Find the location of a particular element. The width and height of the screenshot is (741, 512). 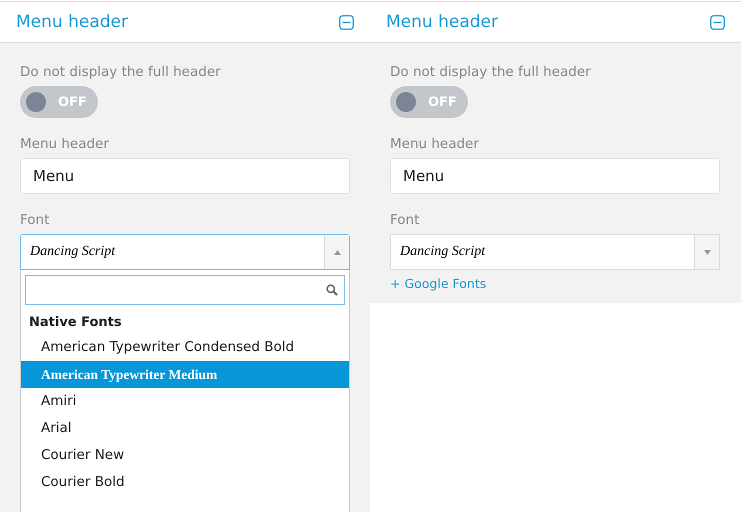

font-option: Courier New is located at coordinates (185, 455).